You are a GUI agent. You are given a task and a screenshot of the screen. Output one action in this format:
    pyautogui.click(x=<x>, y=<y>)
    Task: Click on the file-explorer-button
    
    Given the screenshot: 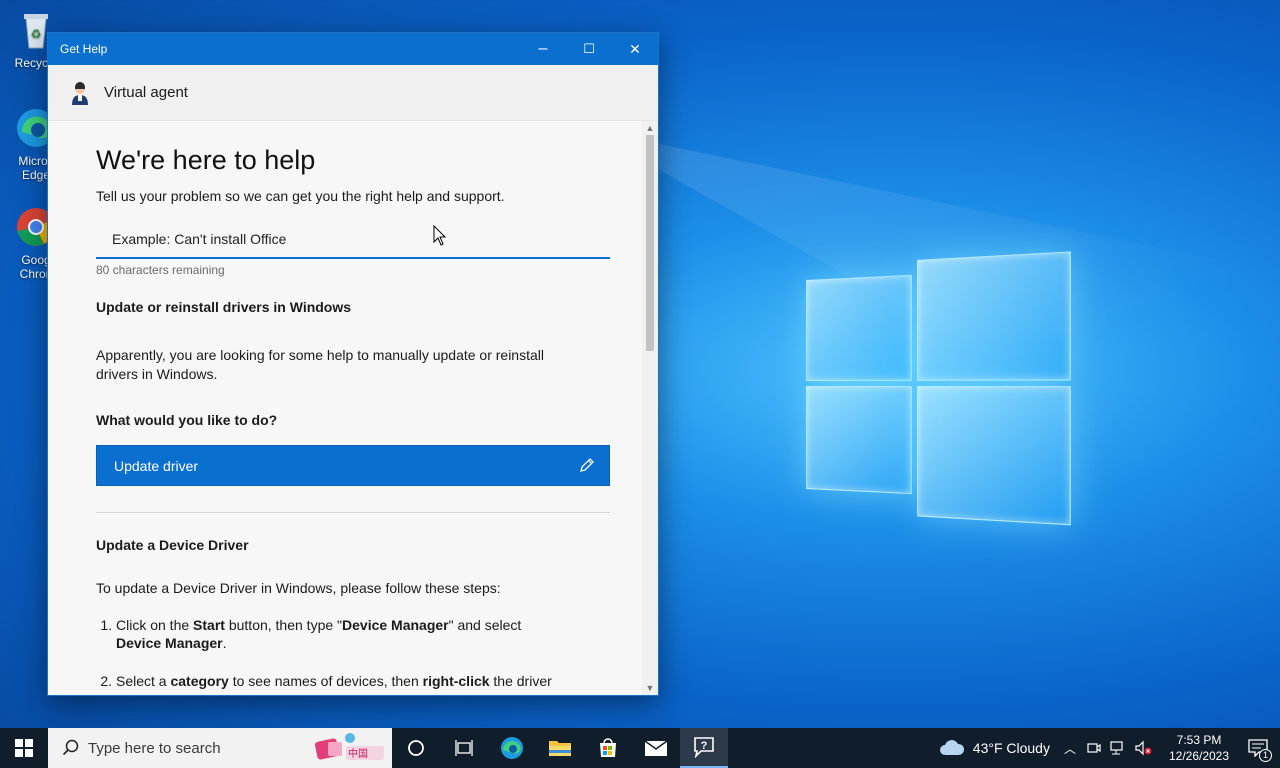 What is the action you would take?
    pyautogui.click(x=560, y=748)
    